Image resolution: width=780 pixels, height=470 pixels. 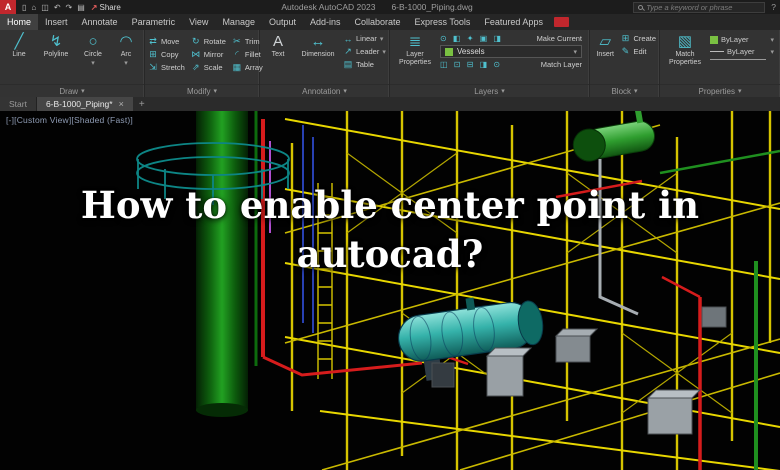 I want to click on line-label: Line, so click(x=19, y=54).